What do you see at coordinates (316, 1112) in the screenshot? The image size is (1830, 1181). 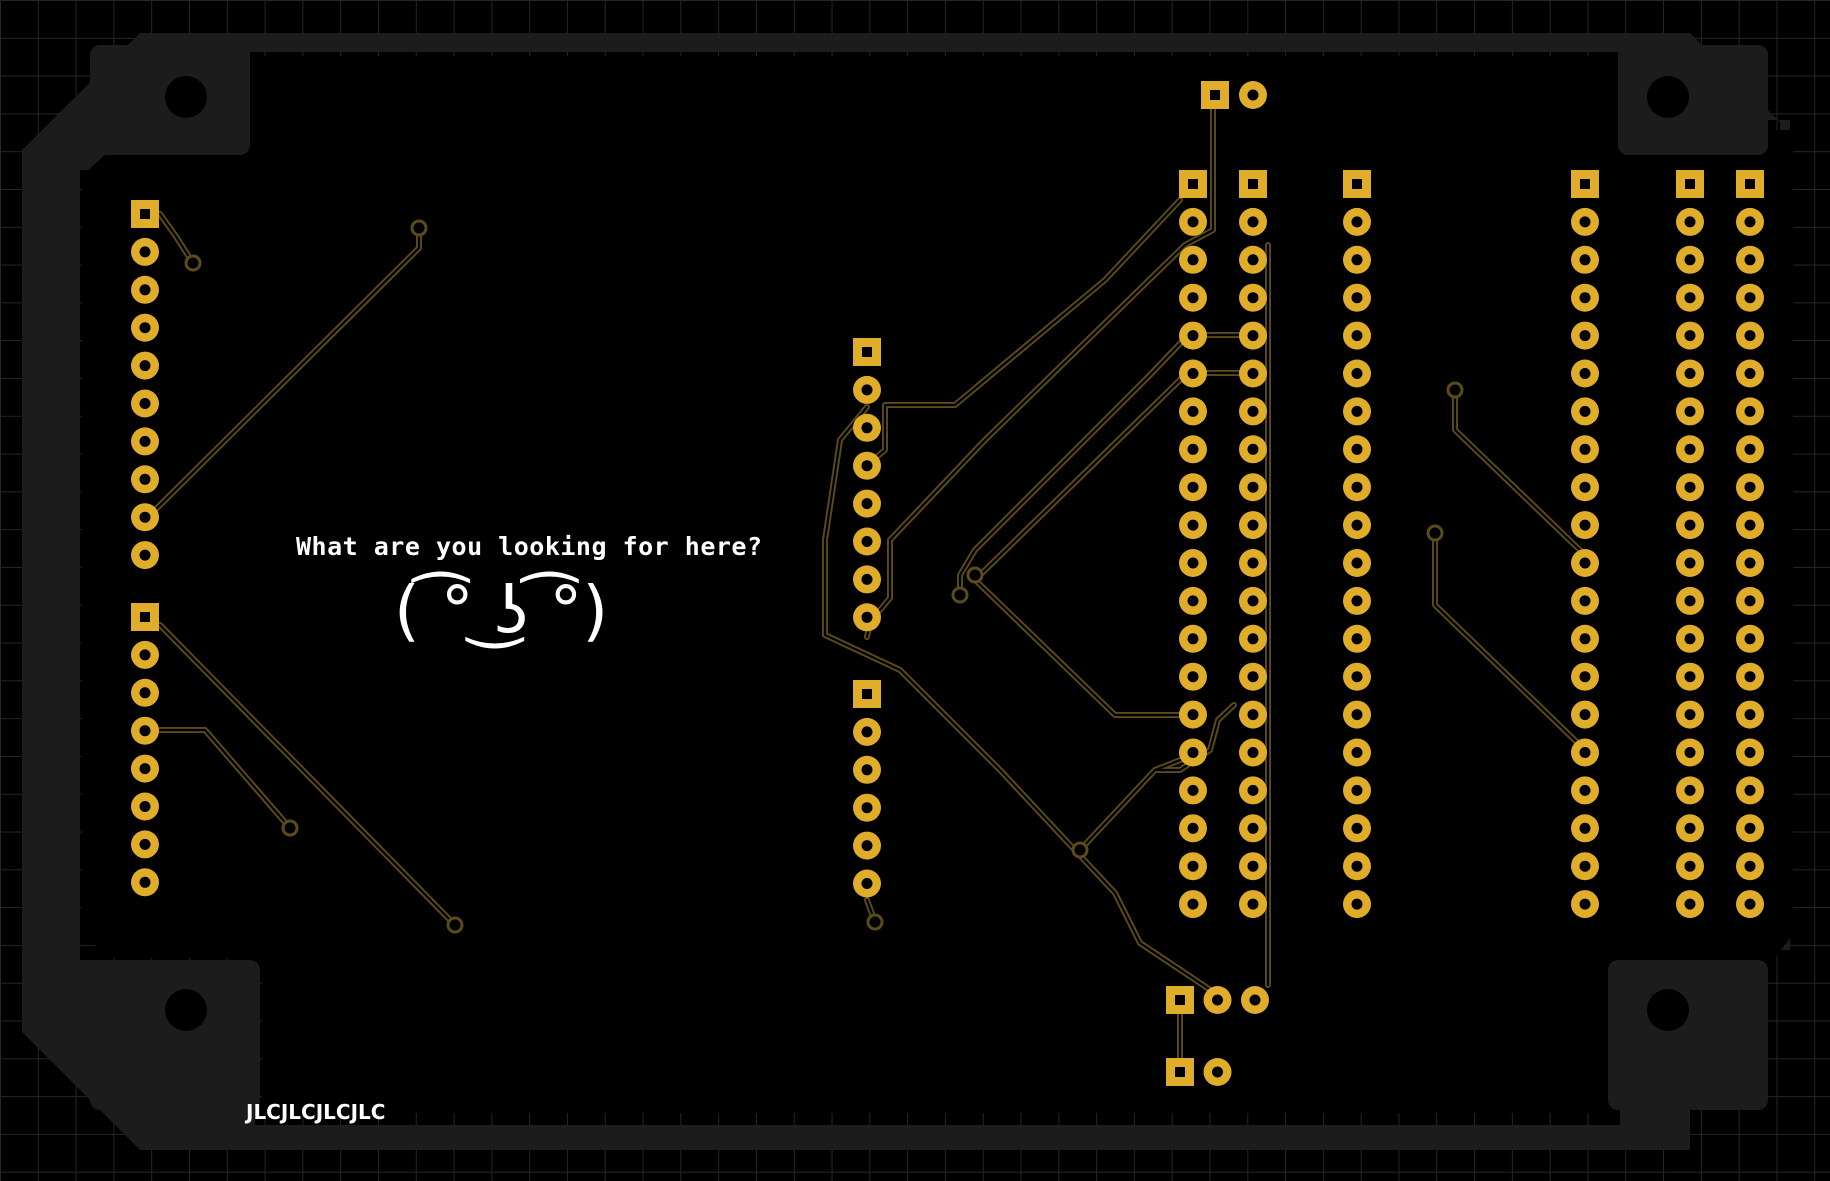 I see `silkscreen-brand: JLCJLCJLCJLC` at bounding box center [316, 1112].